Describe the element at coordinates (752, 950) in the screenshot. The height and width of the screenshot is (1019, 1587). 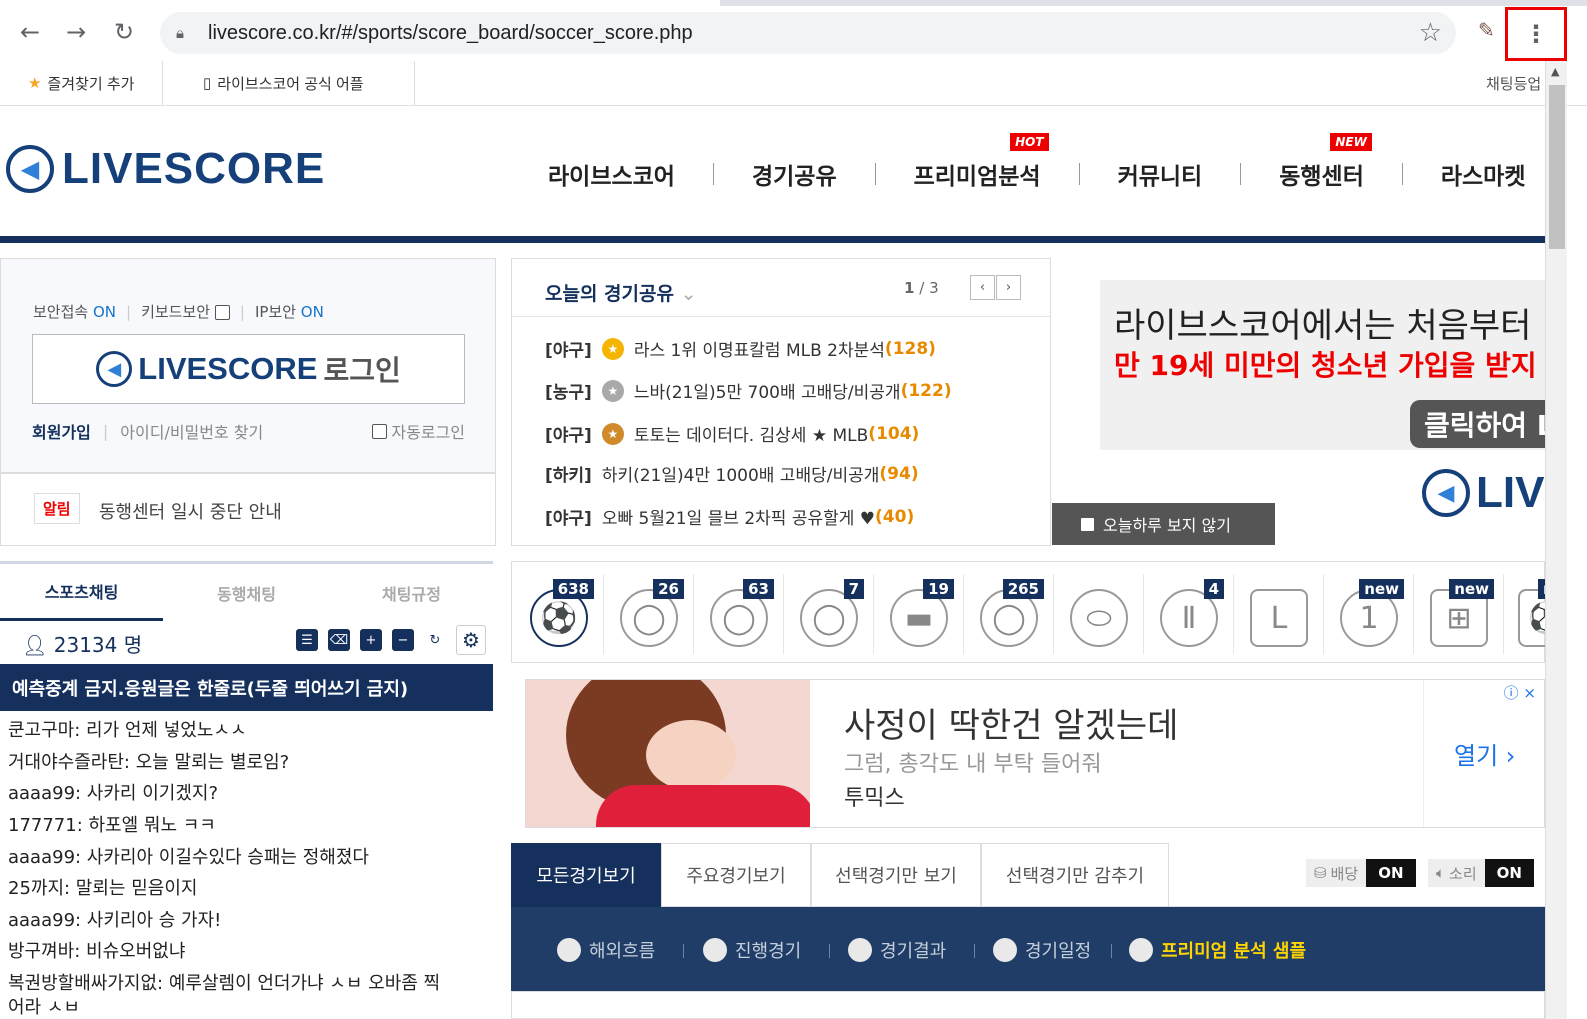
I see `filter-live: 진행경기` at that location.